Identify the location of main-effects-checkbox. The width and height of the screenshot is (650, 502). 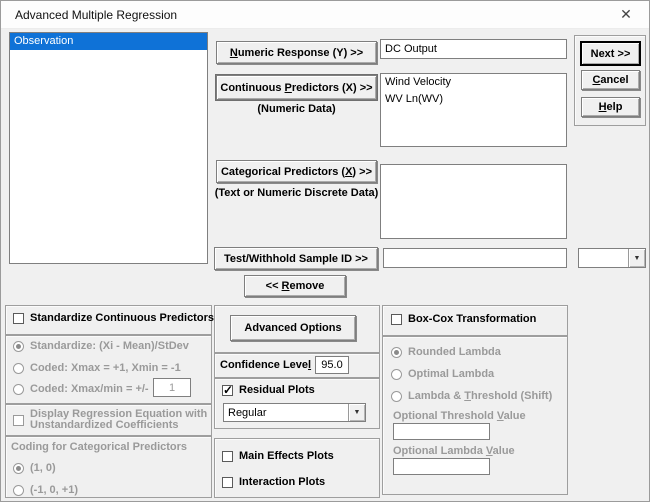
(227, 456).